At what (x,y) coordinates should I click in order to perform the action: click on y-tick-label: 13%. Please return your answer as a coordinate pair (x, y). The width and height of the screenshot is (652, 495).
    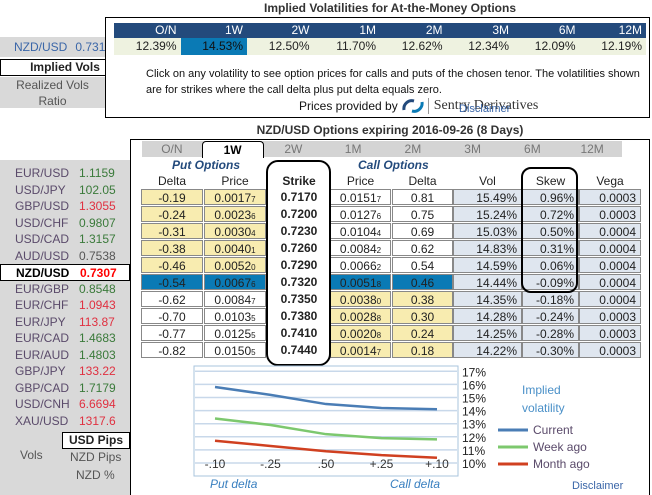
    Looking at the image, I should click on (474, 425).